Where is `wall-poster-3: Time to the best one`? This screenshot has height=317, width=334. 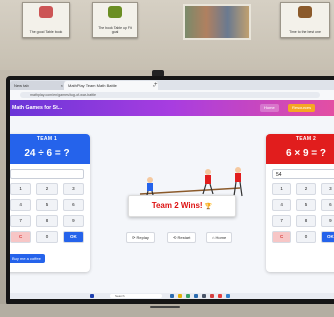 wall-poster-3: Time to the best one is located at coordinates (305, 20).